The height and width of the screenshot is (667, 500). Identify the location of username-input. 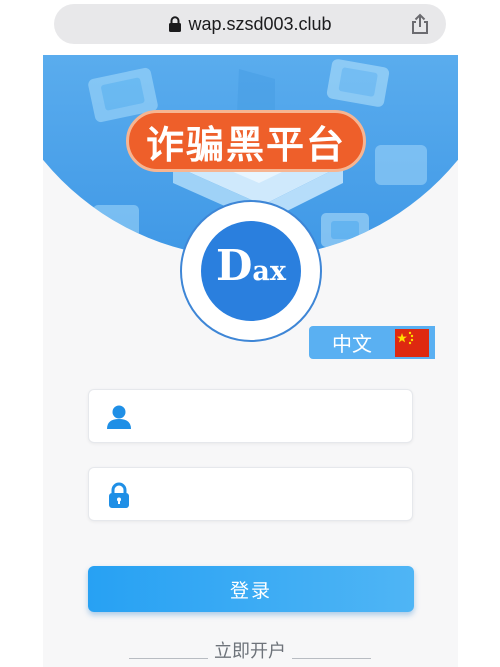
(275, 416).